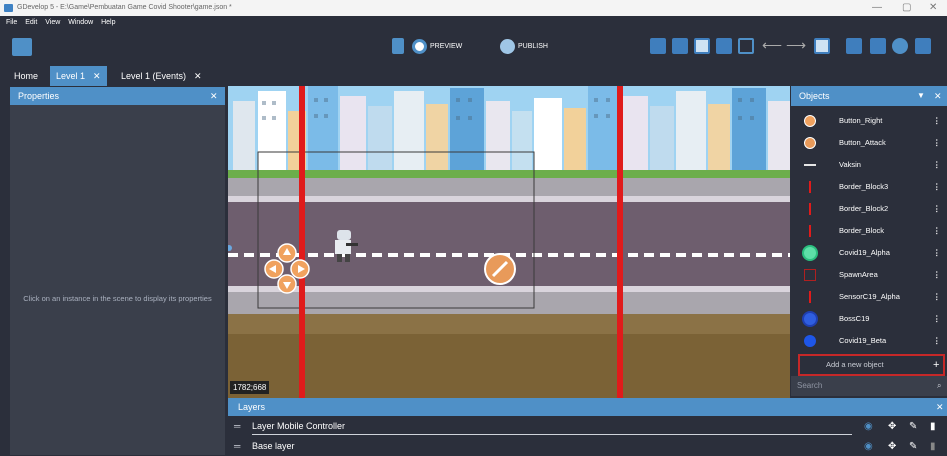  What do you see at coordinates (933, 8) in the screenshot?
I see `close-window-button: ✕` at bounding box center [933, 8].